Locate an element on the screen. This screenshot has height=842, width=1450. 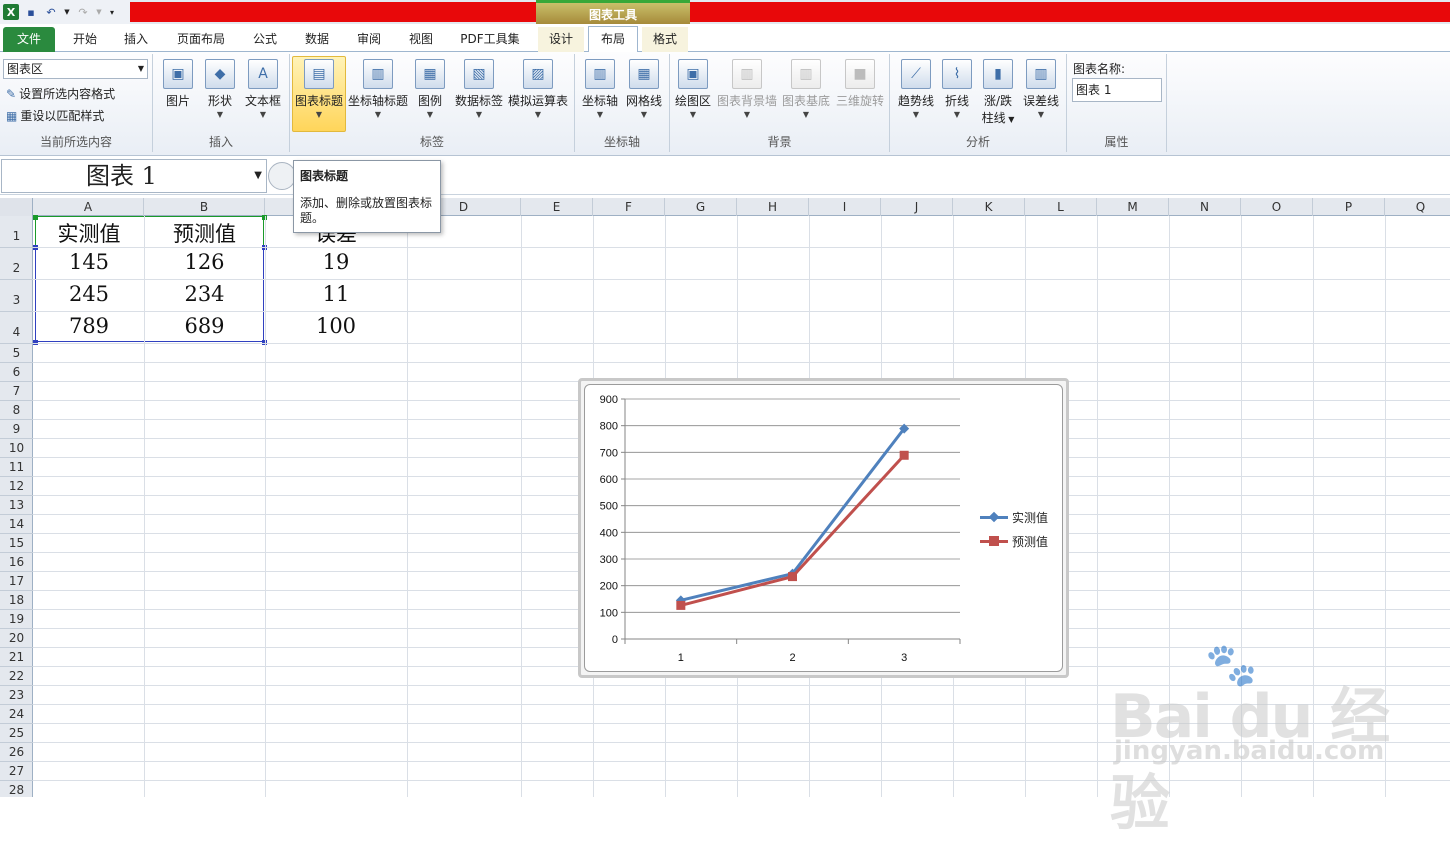
row-header-8: 8 is located at coordinates (16, 410).